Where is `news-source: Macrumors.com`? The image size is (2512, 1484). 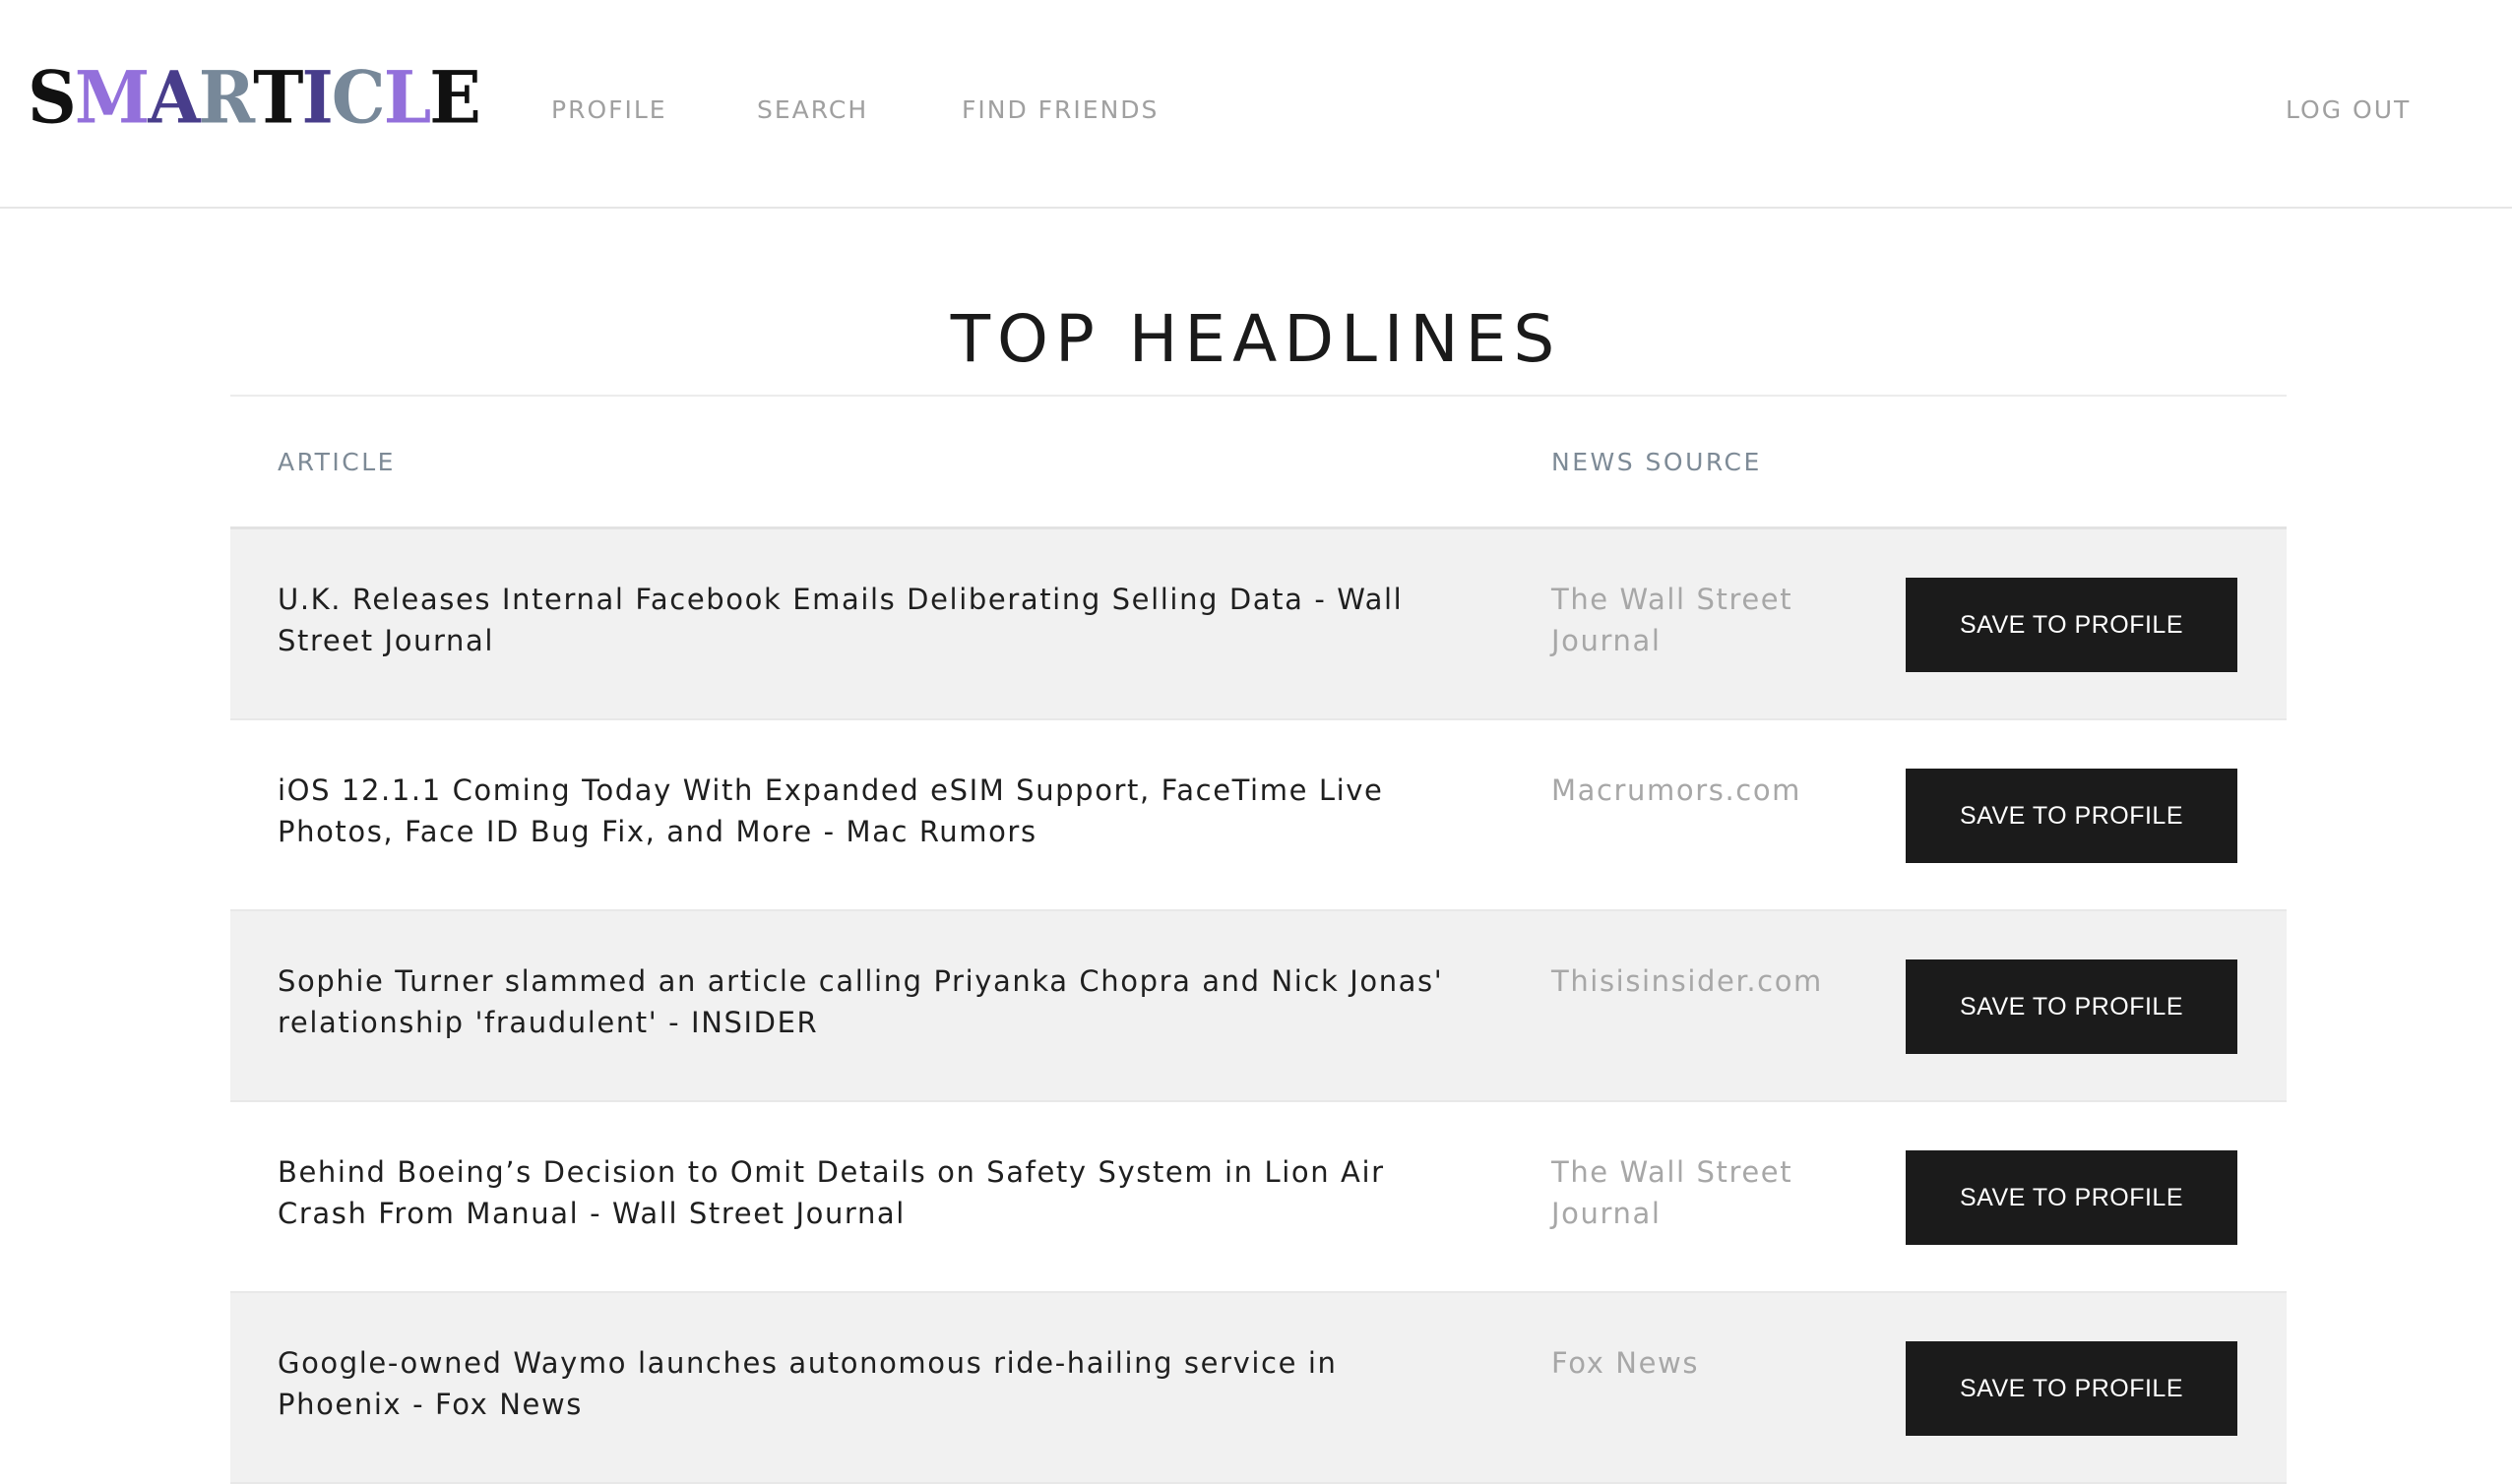 news-source: Macrumors.com is located at coordinates (1677, 790).